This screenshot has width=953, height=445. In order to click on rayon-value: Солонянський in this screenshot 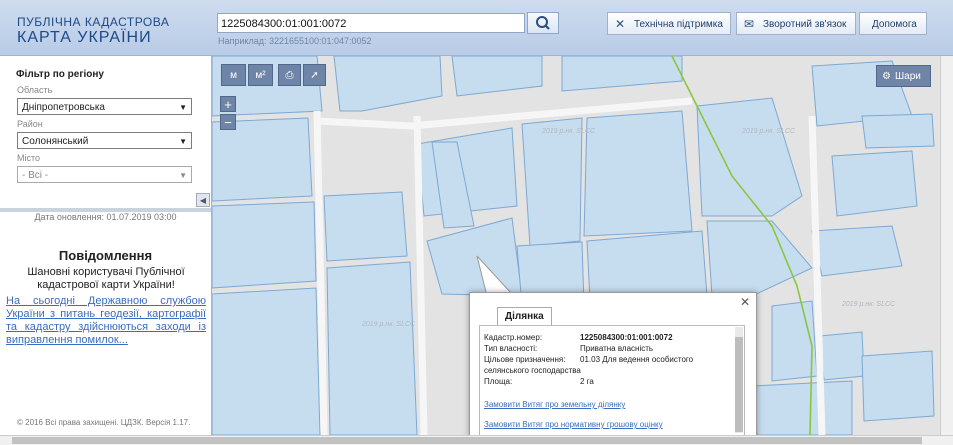, I will do `click(55, 141)`.